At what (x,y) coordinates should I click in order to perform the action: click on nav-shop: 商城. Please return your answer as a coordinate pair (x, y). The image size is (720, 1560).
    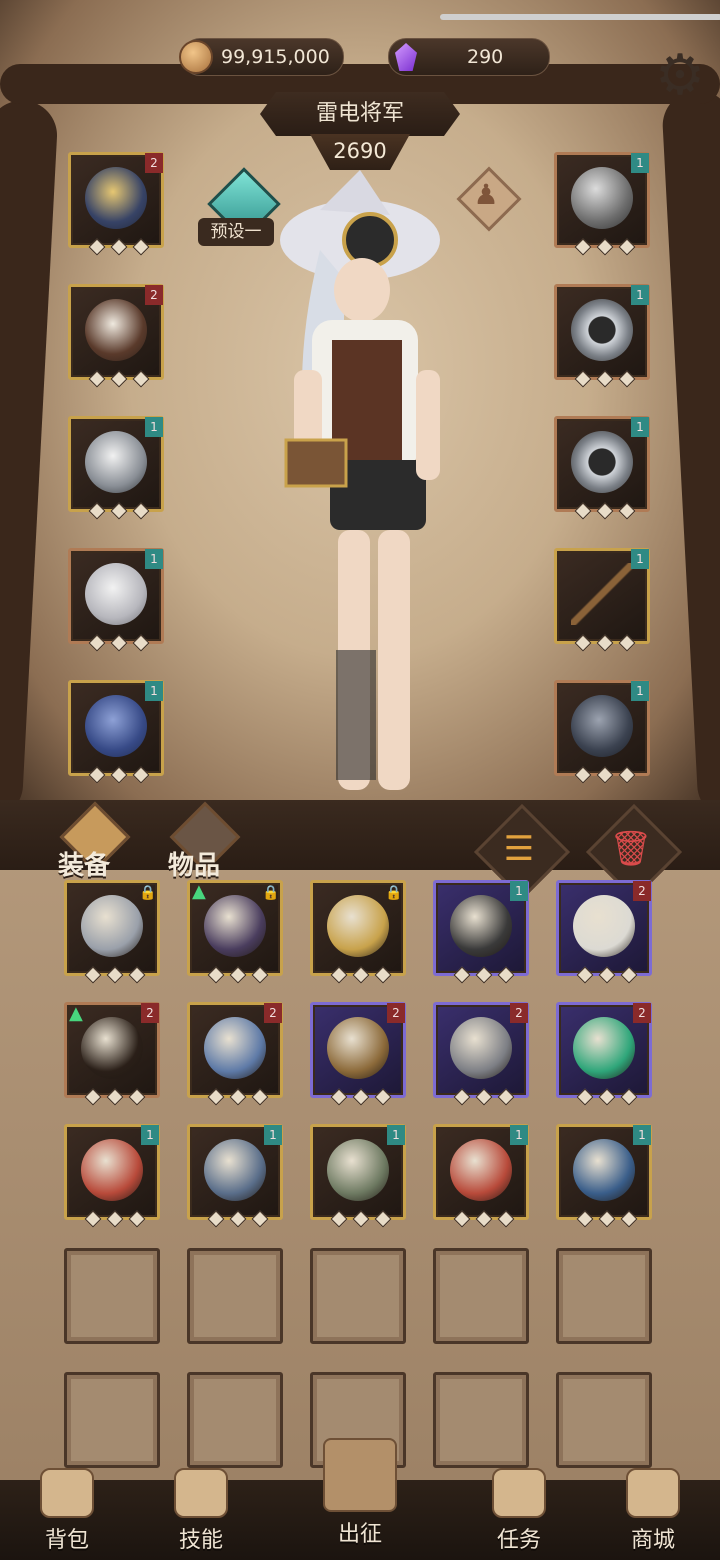
    Looking at the image, I should click on (653, 1510).